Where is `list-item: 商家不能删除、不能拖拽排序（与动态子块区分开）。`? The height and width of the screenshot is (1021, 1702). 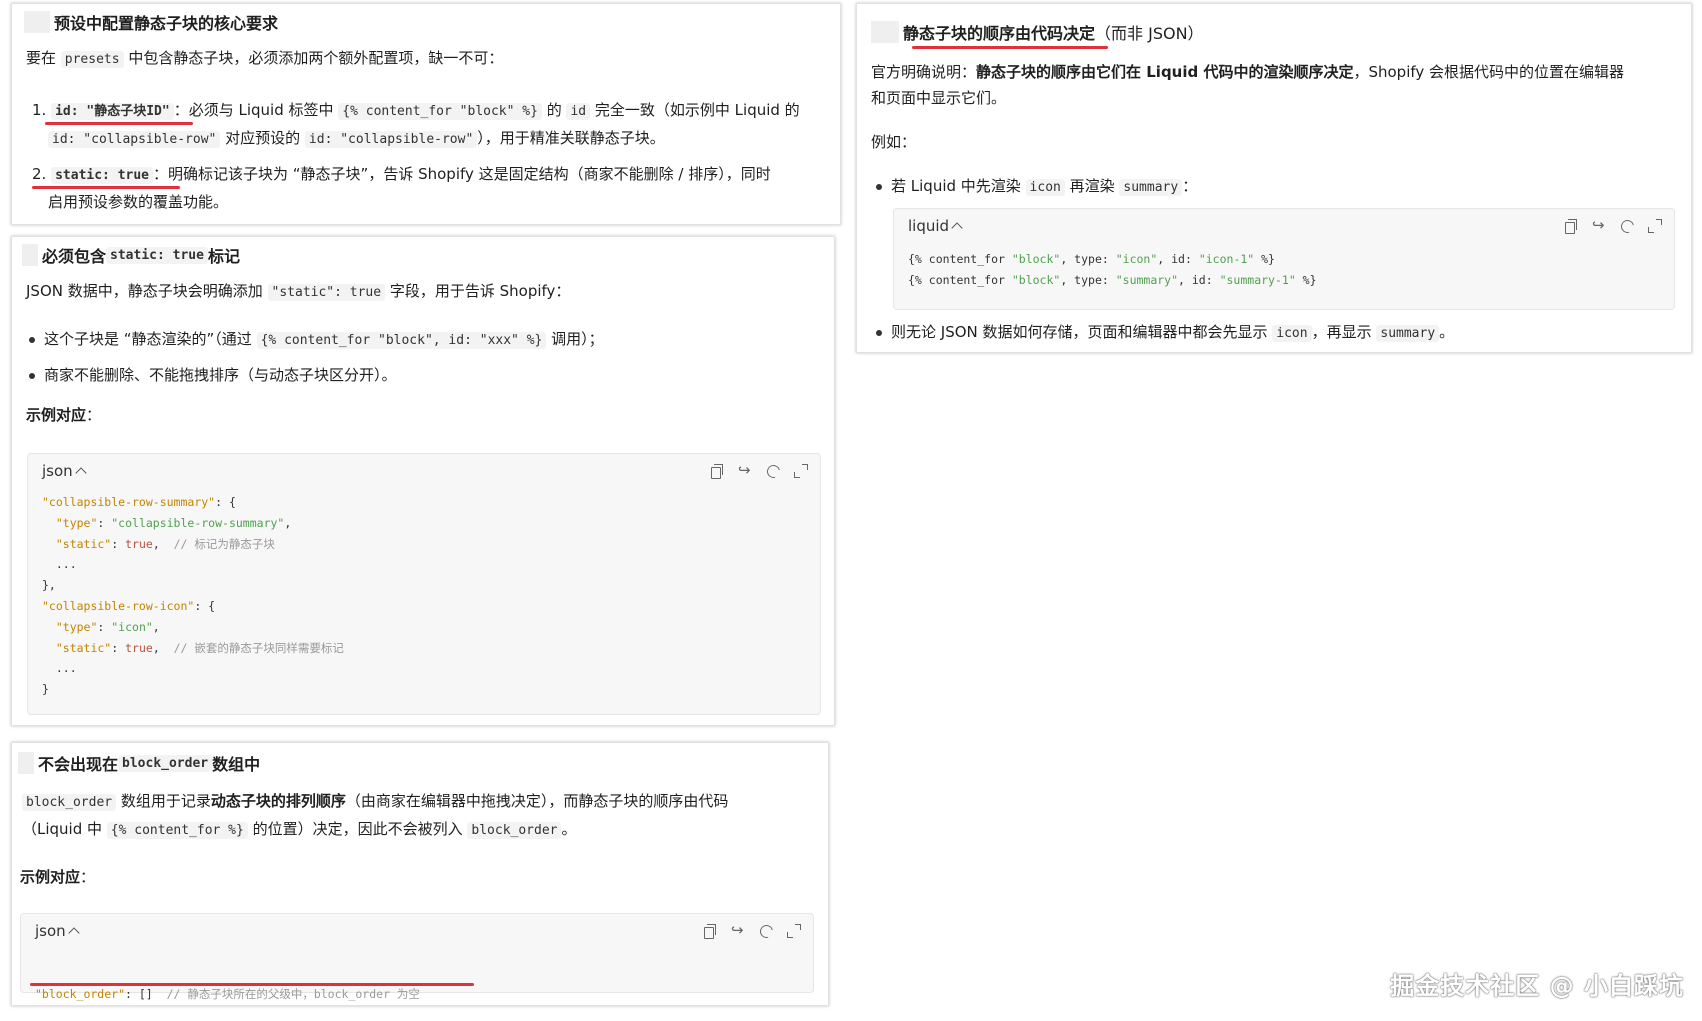 list-item: 商家不能删除、不能拖拽排序（与动态子块区分开）。 is located at coordinates (315, 375).